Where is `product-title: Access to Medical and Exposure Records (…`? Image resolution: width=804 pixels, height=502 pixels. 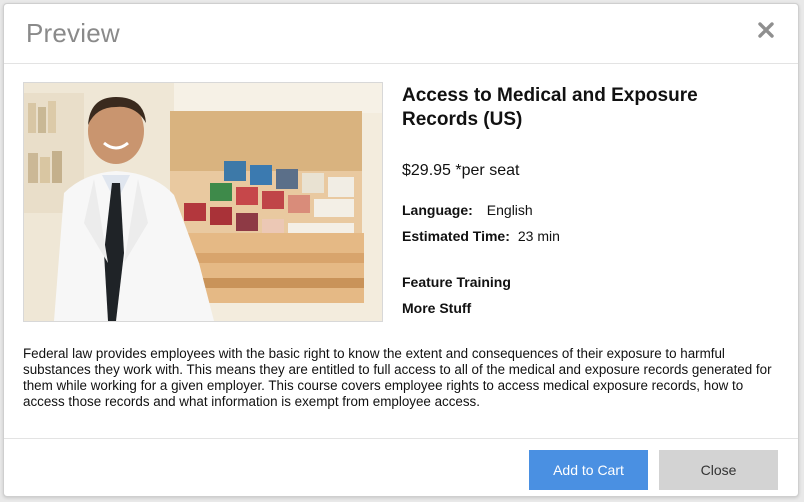 product-title: Access to Medical and Exposure Records (… is located at coordinates (550, 107).